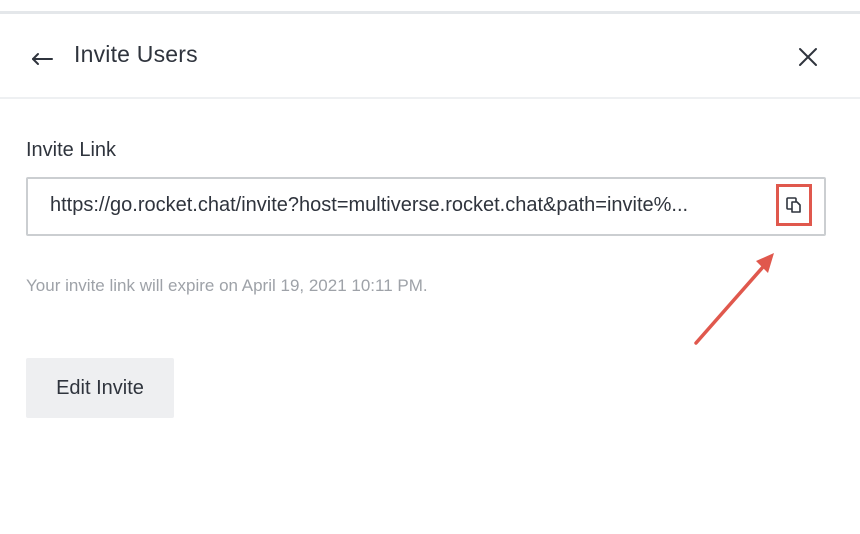 Image resolution: width=860 pixels, height=534 pixels. I want to click on arrow-back-icon, so click(42, 59).